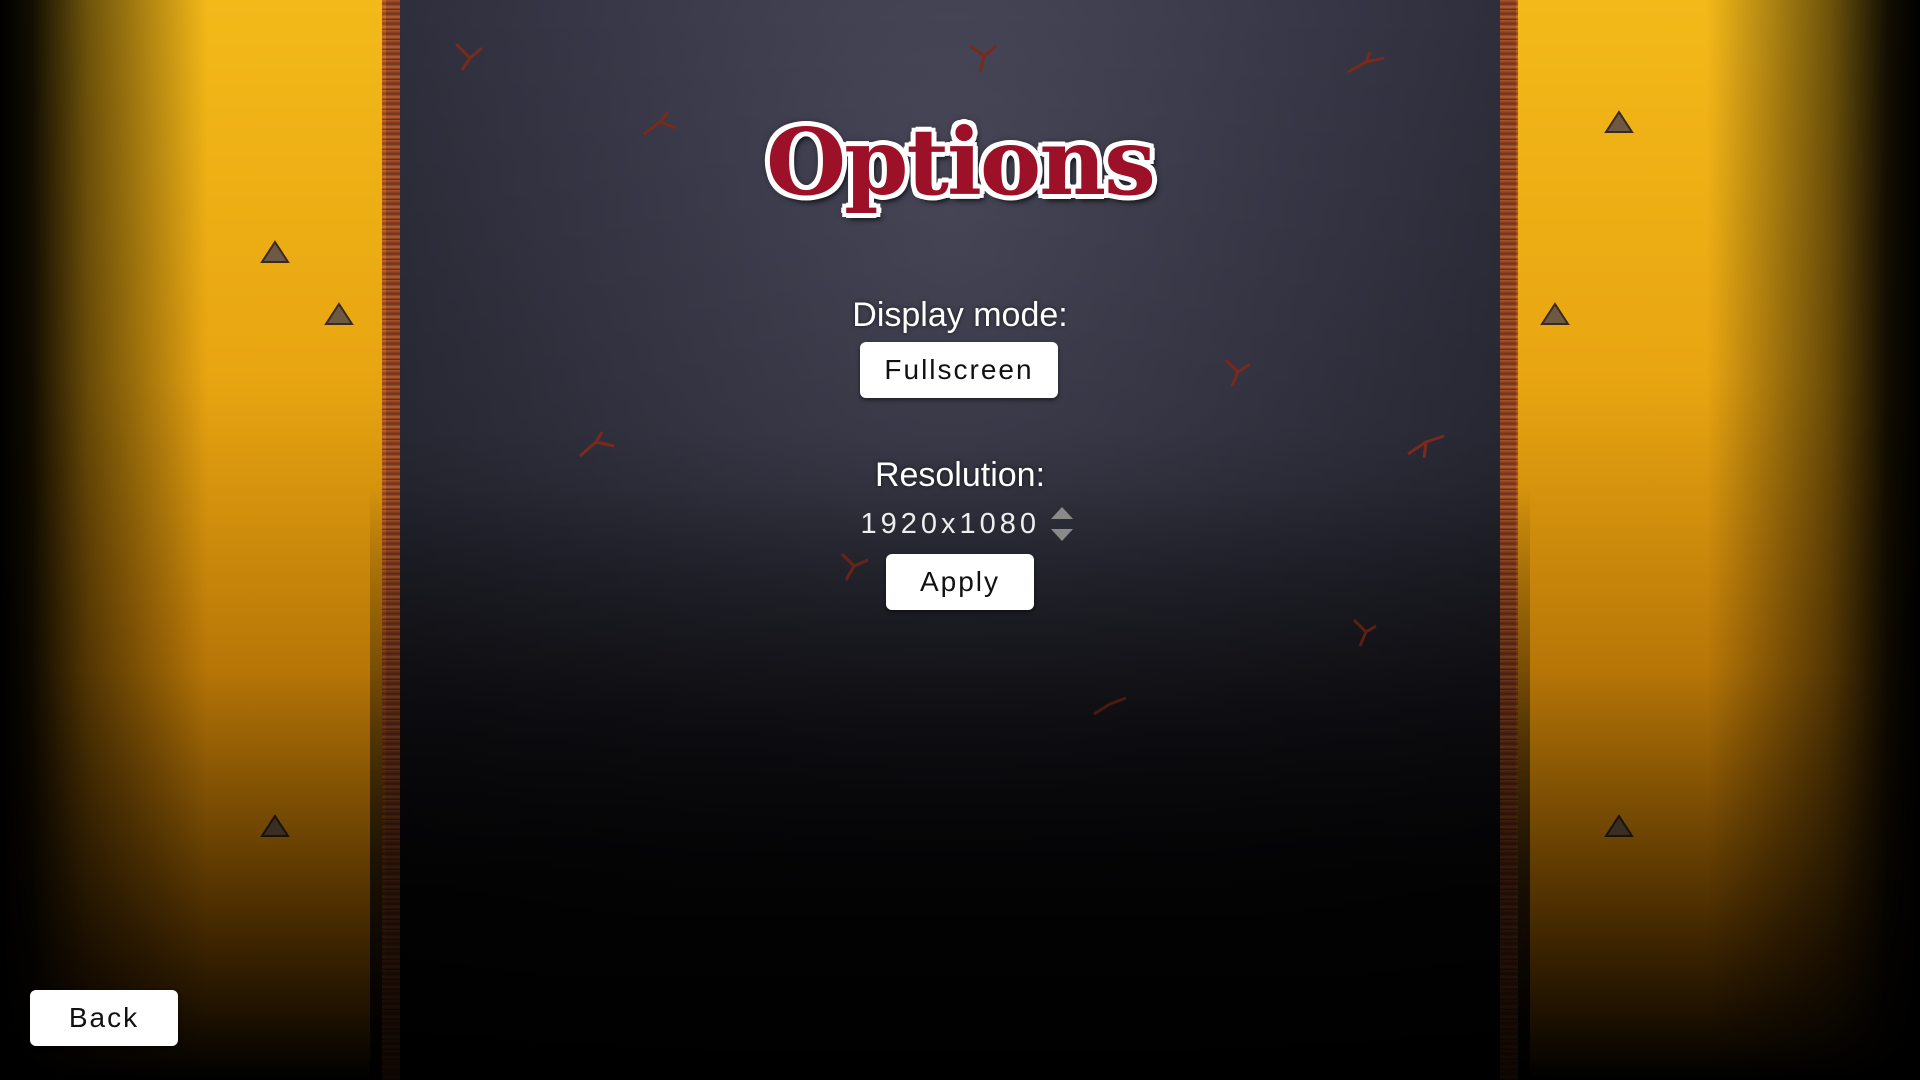 Image resolution: width=1920 pixels, height=1080 pixels. What do you see at coordinates (1062, 513) in the screenshot?
I see `arrow-up-icon` at bounding box center [1062, 513].